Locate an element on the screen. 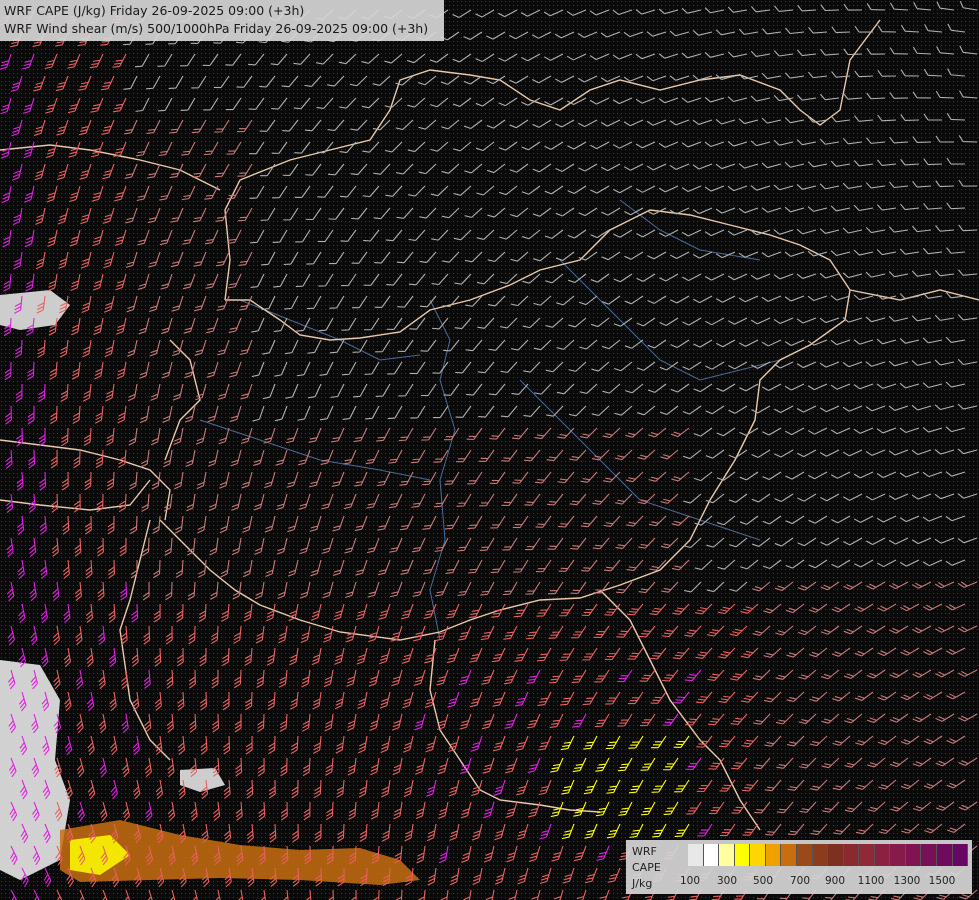 The height and width of the screenshot is (900, 979). legend-ticks: 100 300 500 700 900 1100 1300 1500 is located at coordinates (820, 882).